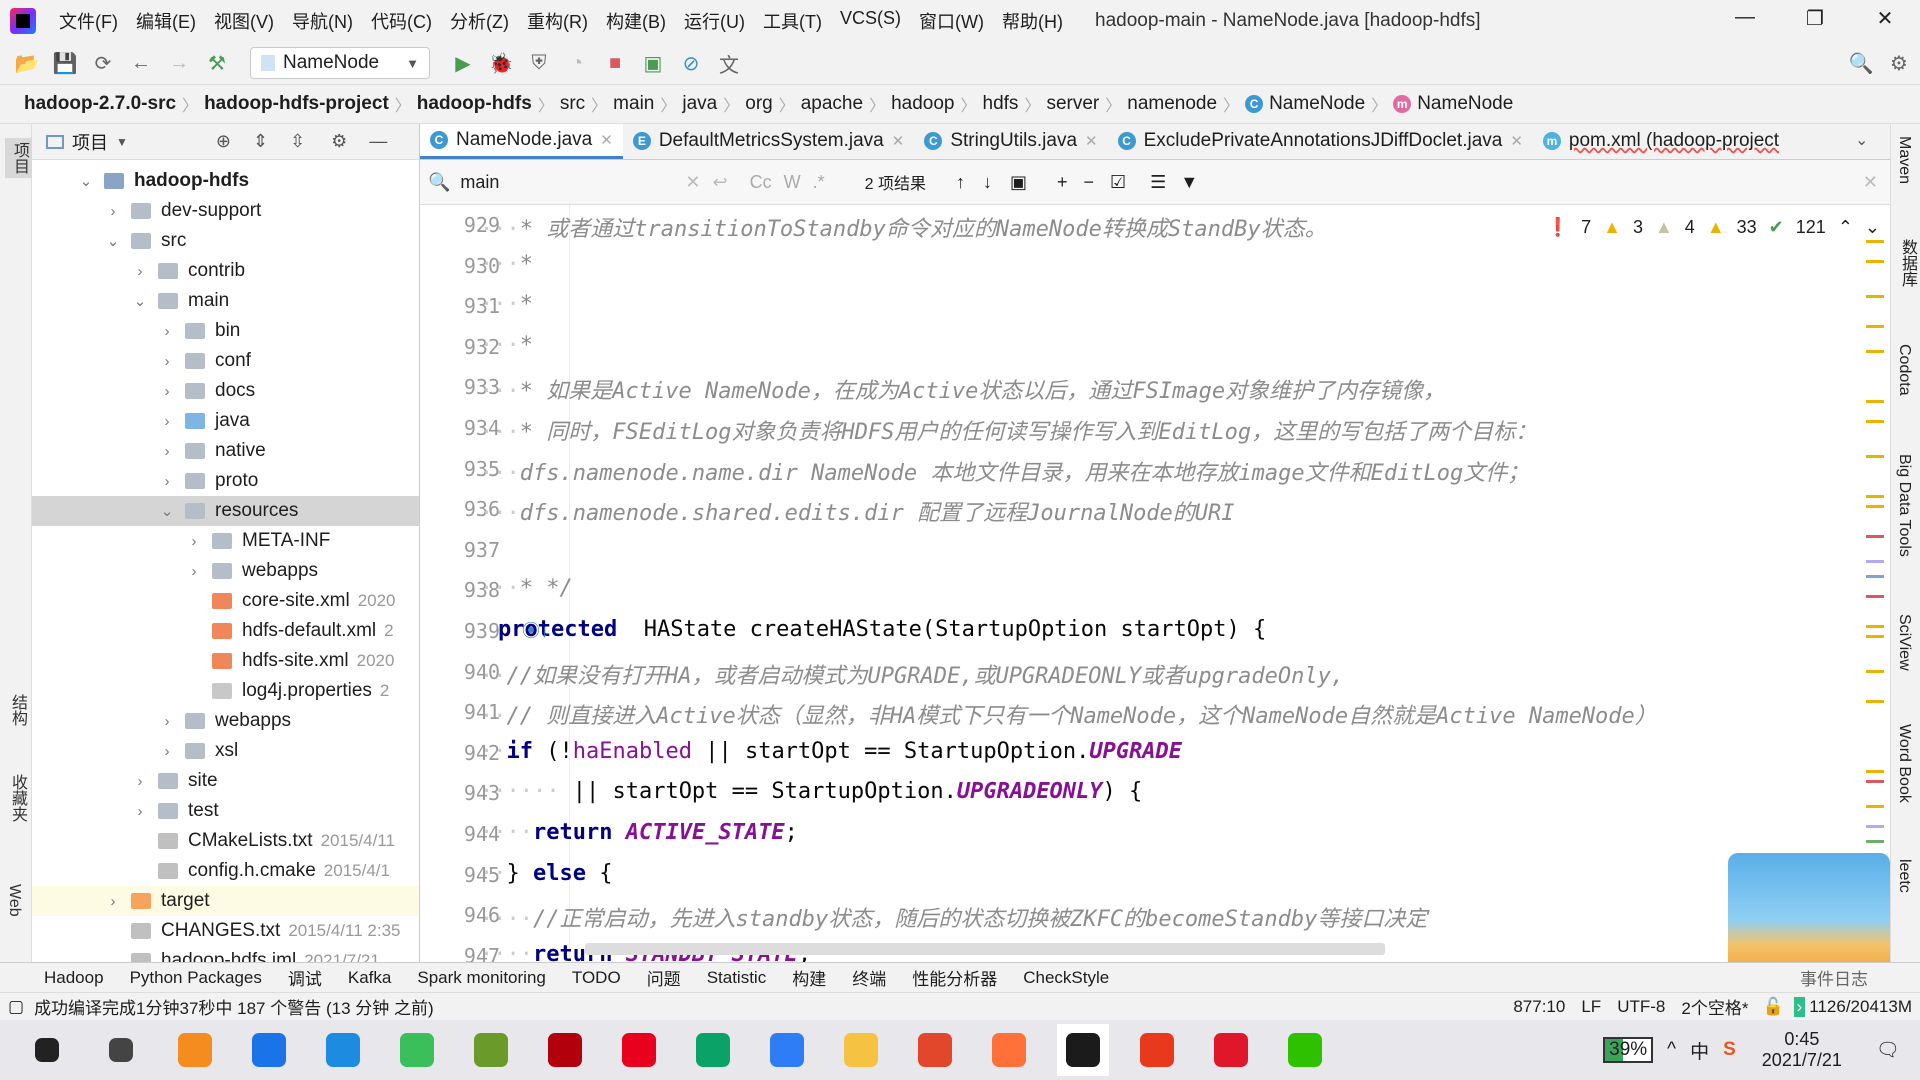  What do you see at coordinates (1904, 763) in the screenshot?
I see `right-tool-word-book: Word Book` at bounding box center [1904, 763].